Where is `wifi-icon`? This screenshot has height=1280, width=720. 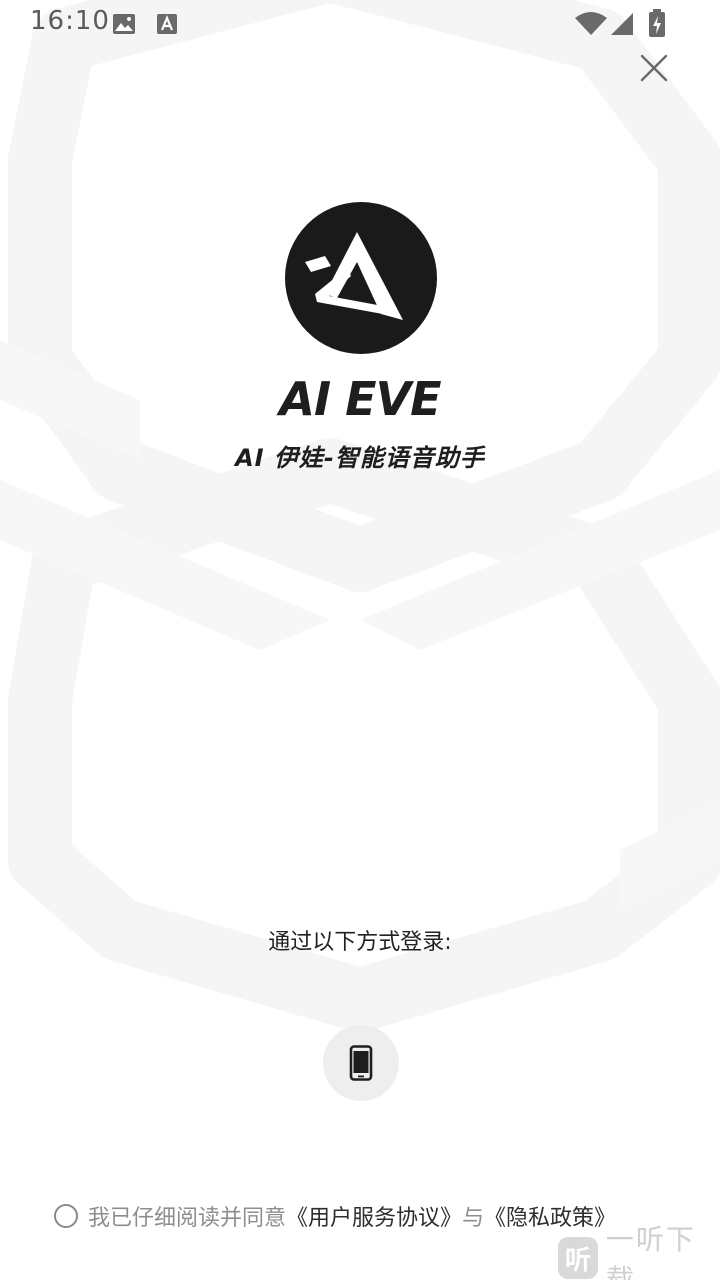 wifi-icon is located at coordinates (591, 23).